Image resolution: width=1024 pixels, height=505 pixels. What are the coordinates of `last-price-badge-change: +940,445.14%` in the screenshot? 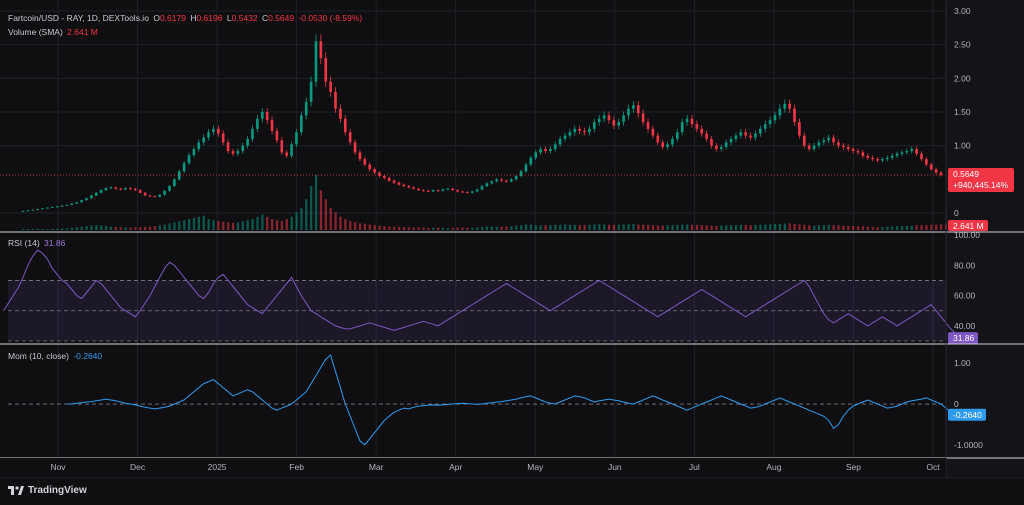 It's located at (981, 185).